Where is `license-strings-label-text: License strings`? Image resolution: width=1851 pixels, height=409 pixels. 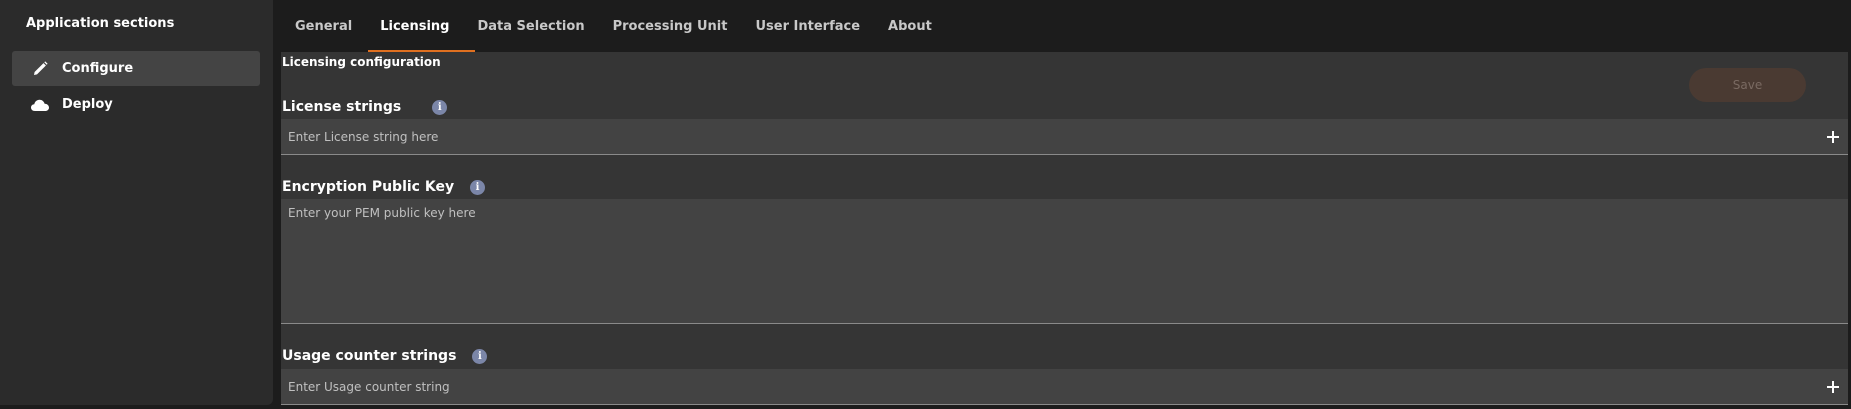 license-strings-label-text: License strings is located at coordinates (342, 107).